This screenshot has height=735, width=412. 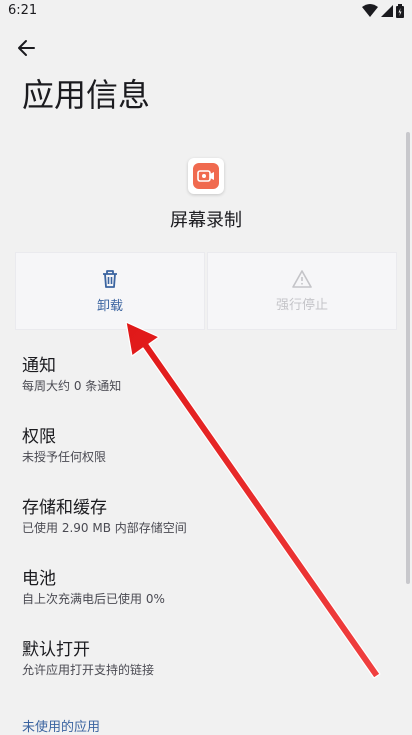 What do you see at coordinates (64, 508) in the screenshot?
I see `setting-title: 存储和缓存` at bounding box center [64, 508].